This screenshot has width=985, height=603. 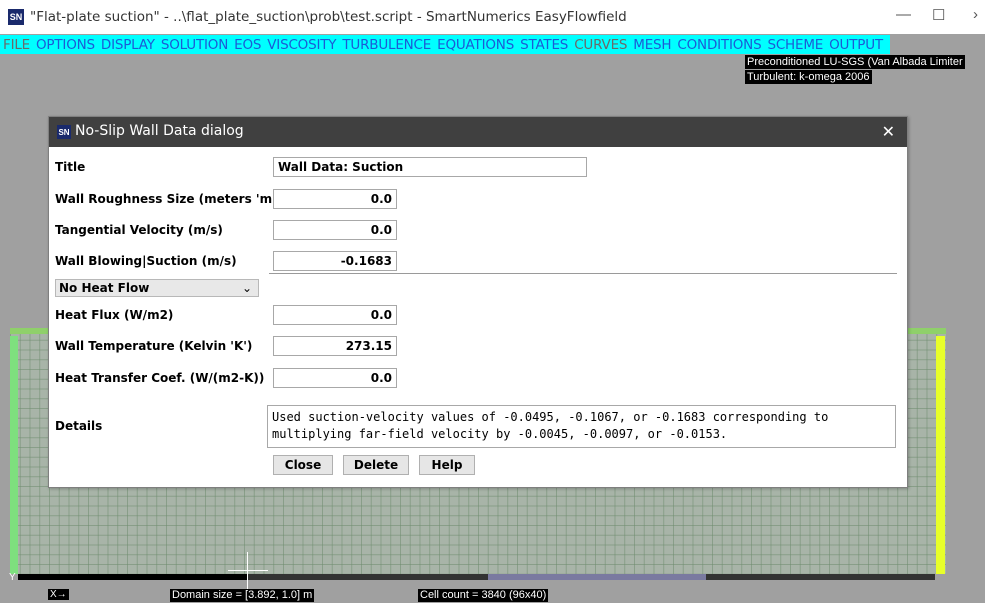 What do you see at coordinates (246, 288) in the screenshot?
I see `chevron-down-icon: ⌄` at bounding box center [246, 288].